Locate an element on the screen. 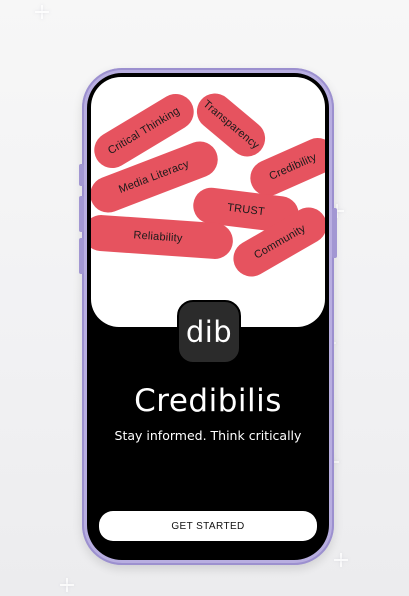  logo-text: dib is located at coordinates (209, 332).